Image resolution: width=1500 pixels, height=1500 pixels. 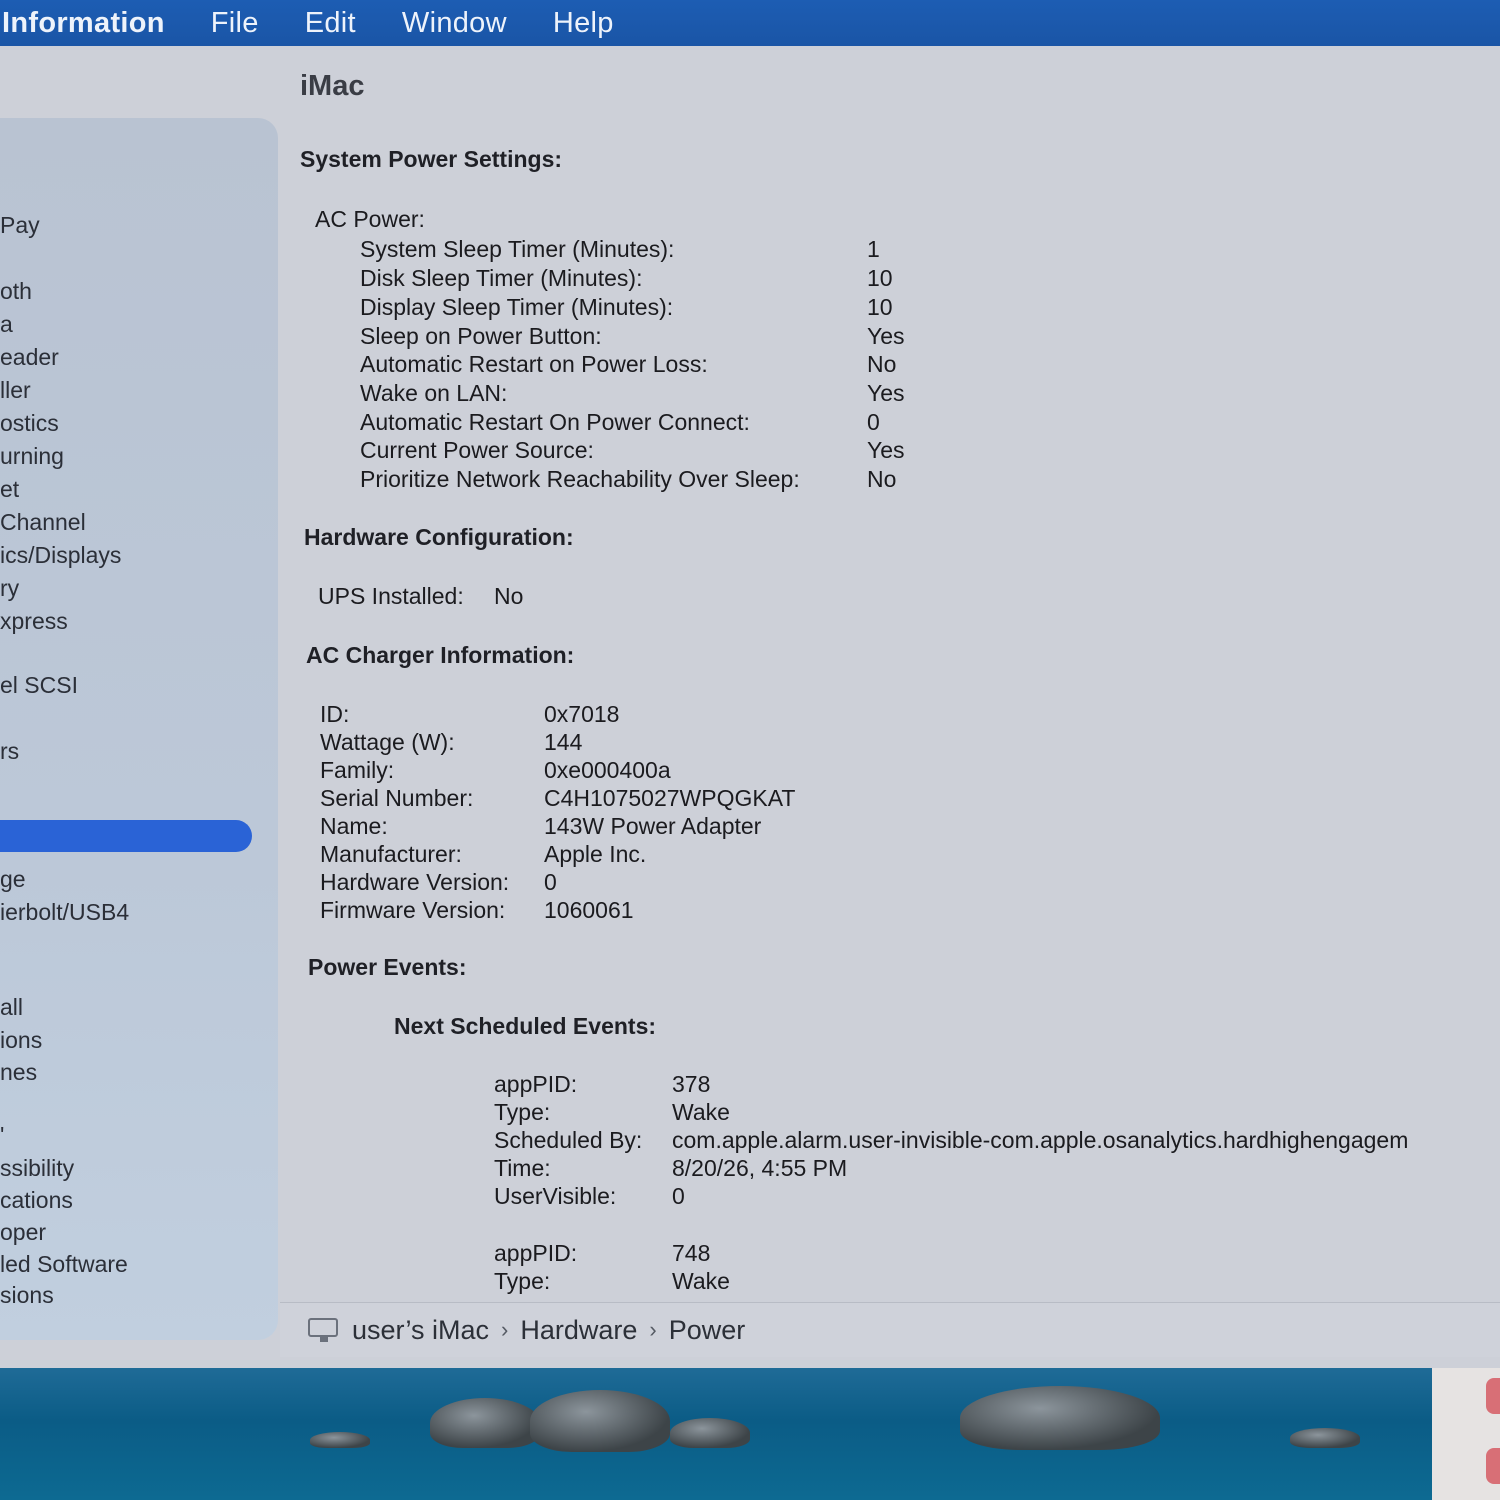 I want to click on charger-value: 0, so click(x=550, y=882).